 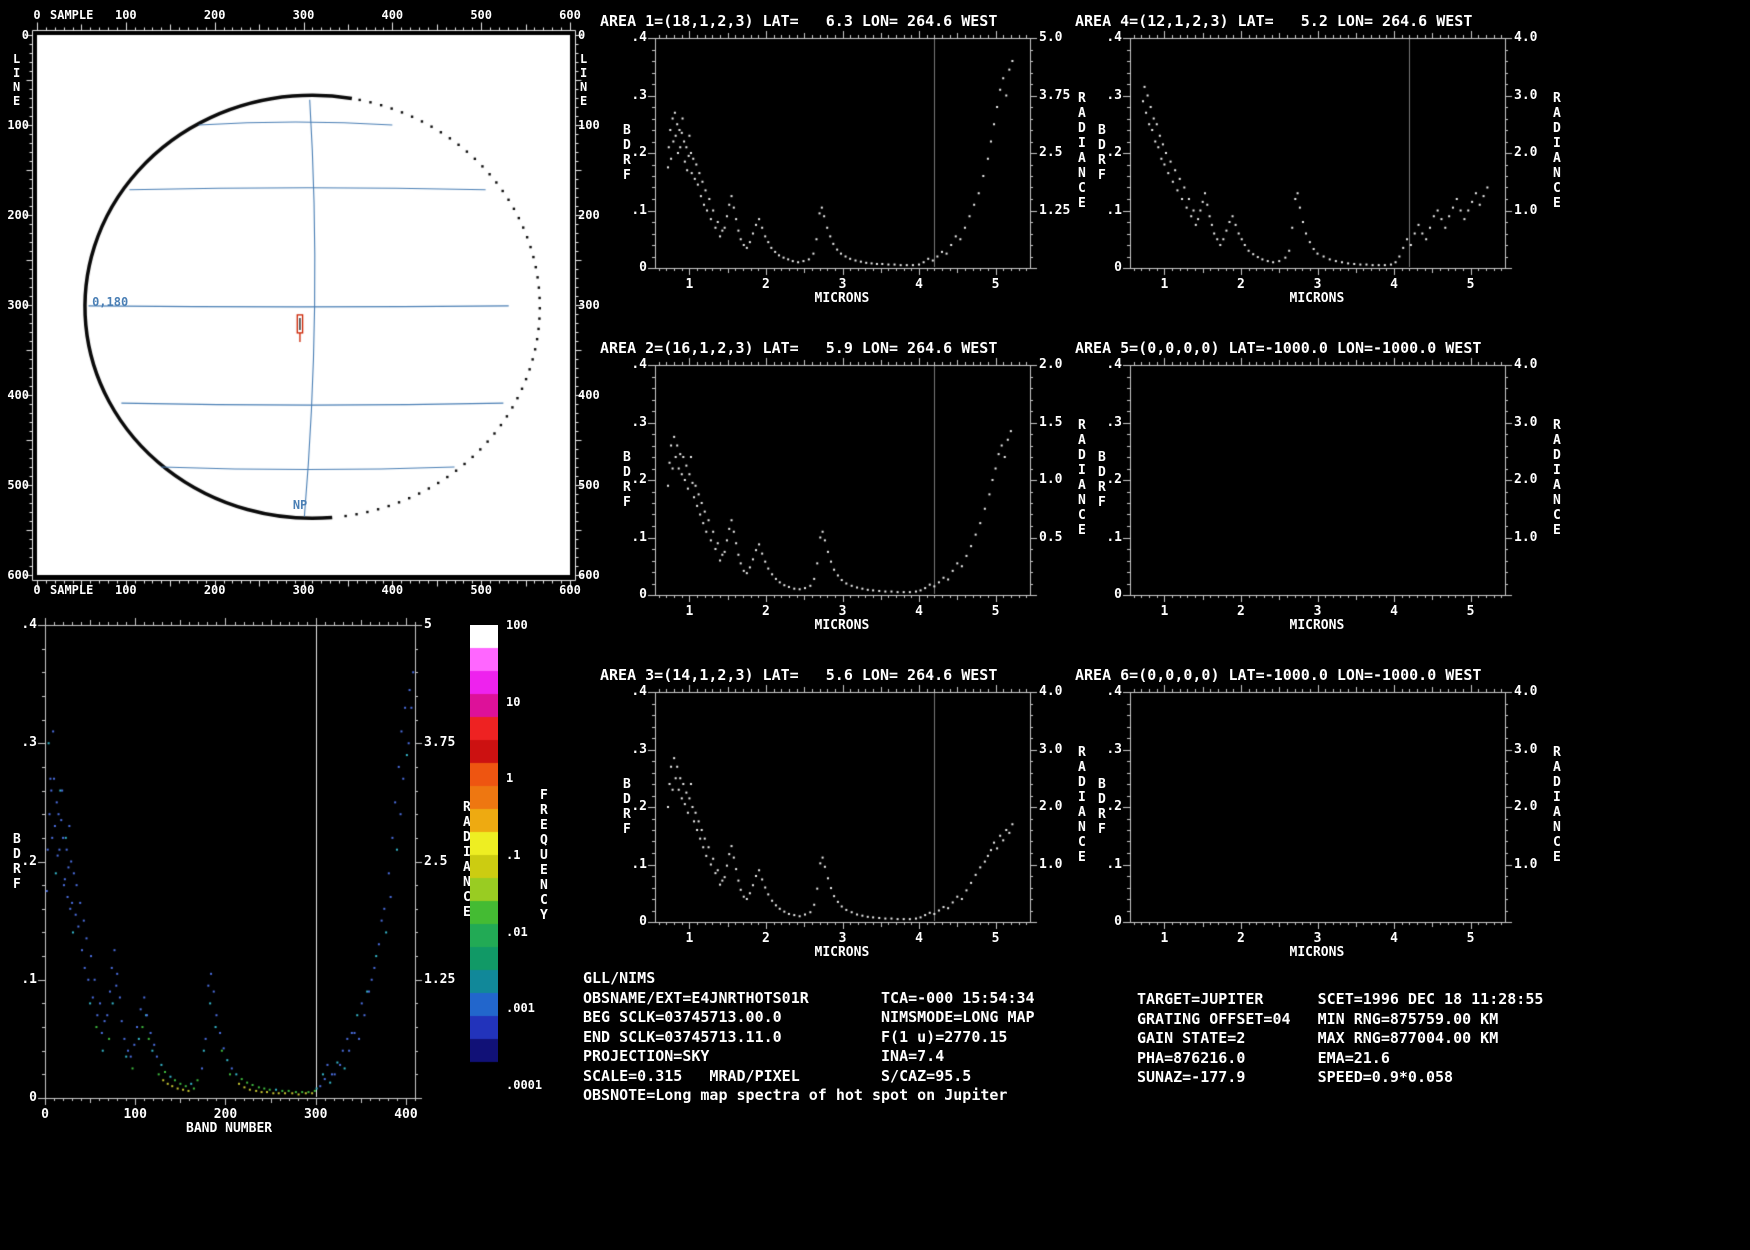 What do you see at coordinates (517, 931) in the screenshot?
I see `frequency-colorbar-tick-label: .01` at bounding box center [517, 931].